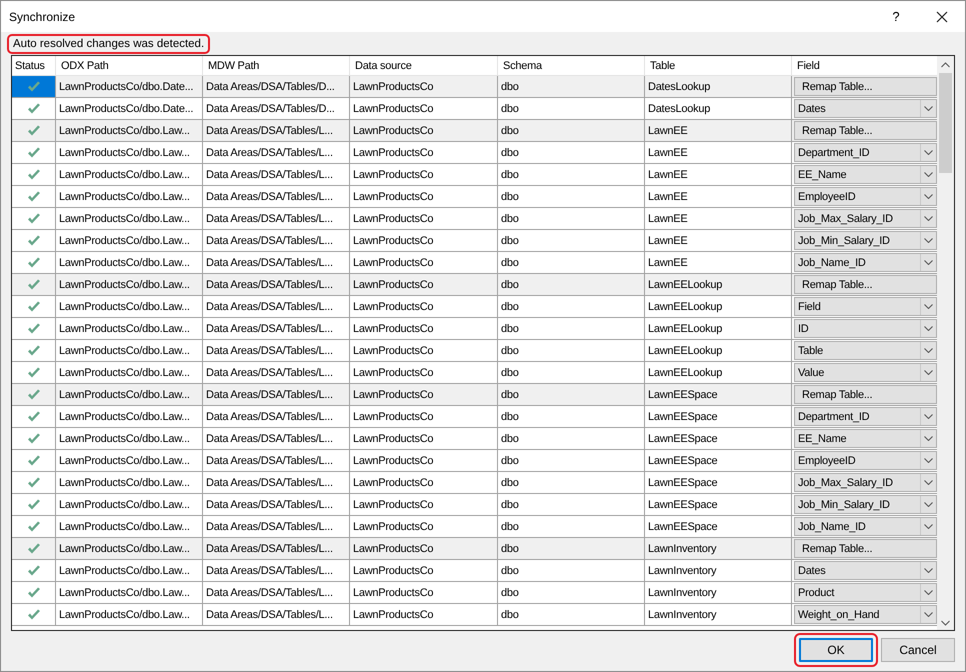 The image size is (966, 672). I want to click on field-dropdown: Product, so click(865, 592).